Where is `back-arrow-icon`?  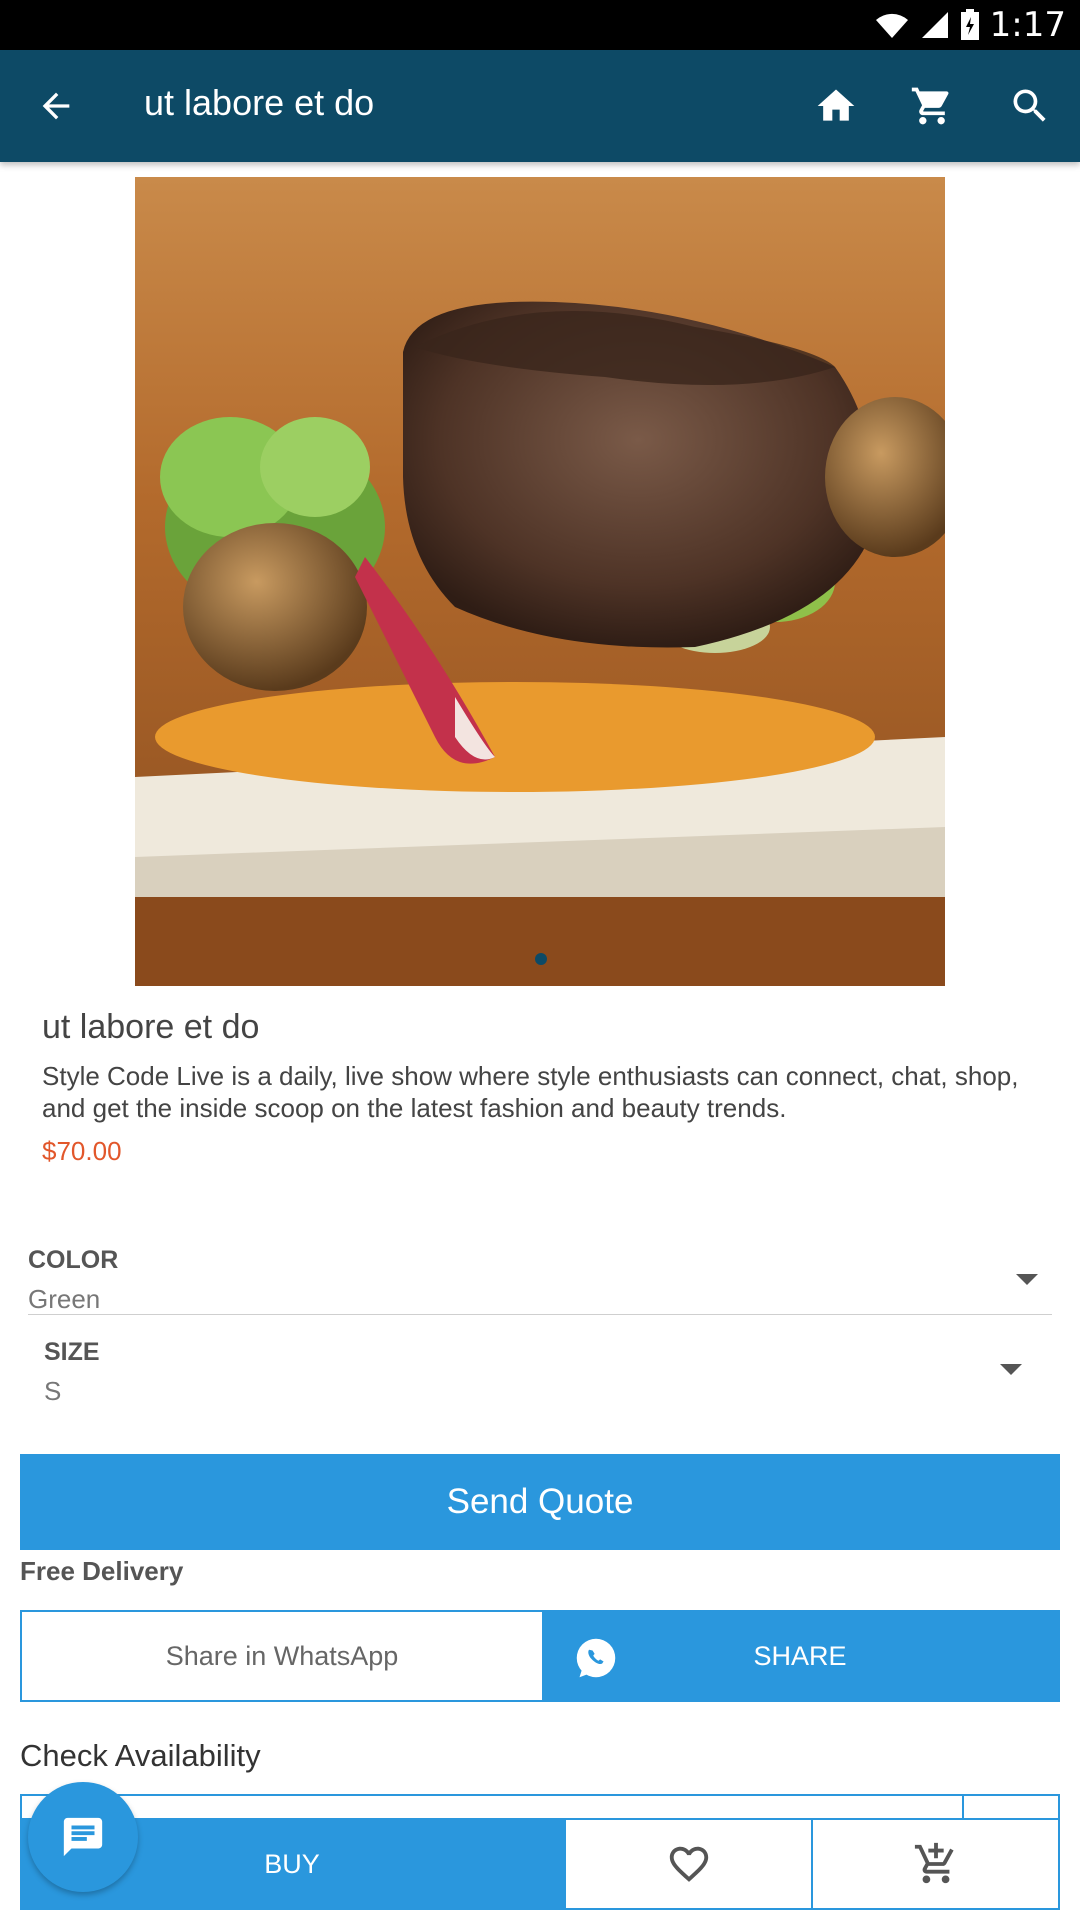
back-arrow-icon is located at coordinates (56, 106).